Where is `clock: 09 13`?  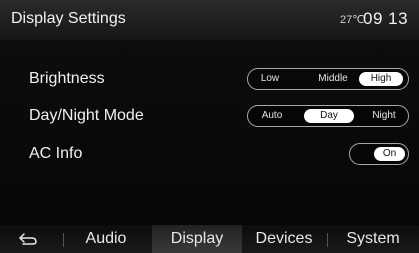 clock: 09 13 is located at coordinates (386, 18).